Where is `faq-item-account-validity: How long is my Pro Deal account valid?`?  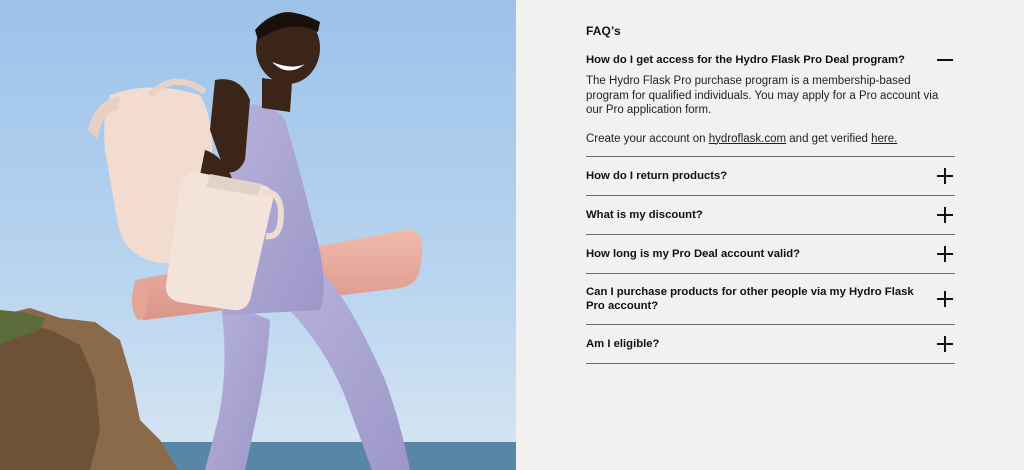 faq-item-account-validity: How long is my Pro Deal account valid? is located at coordinates (770, 254).